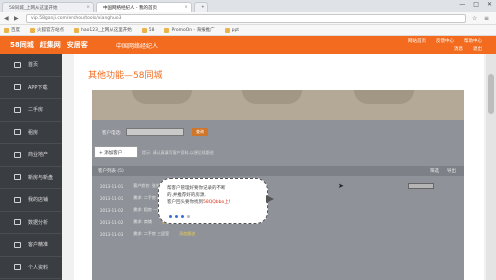  What do you see at coordinates (17, 64) in the screenshot?
I see `home-icon` at bounding box center [17, 64].